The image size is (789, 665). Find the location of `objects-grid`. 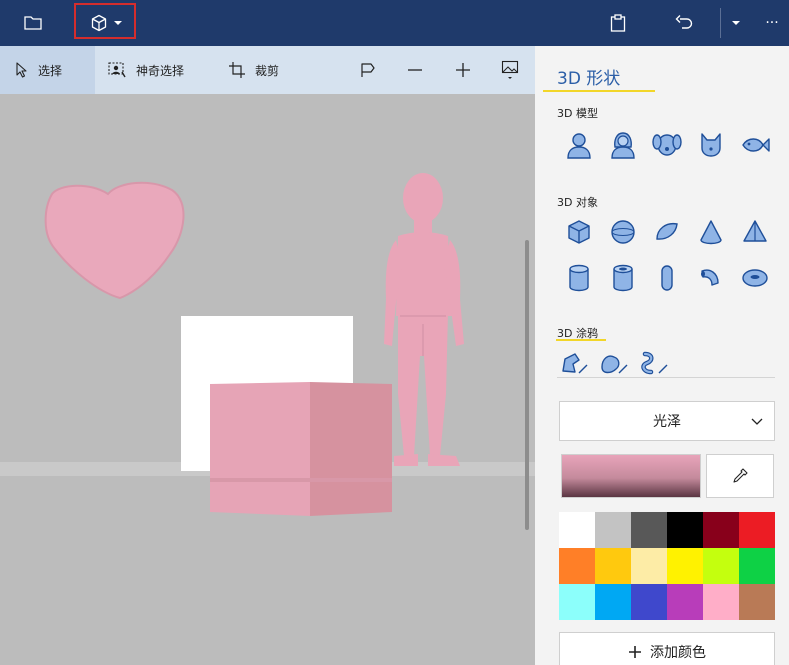

objects-grid is located at coordinates (667, 255).